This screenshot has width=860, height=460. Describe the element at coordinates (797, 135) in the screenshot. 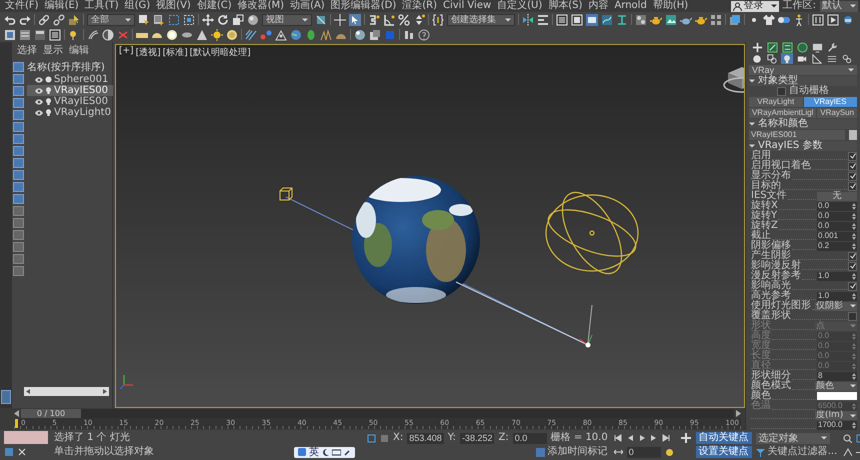

I see `name-field: VRayIES001` at that location.